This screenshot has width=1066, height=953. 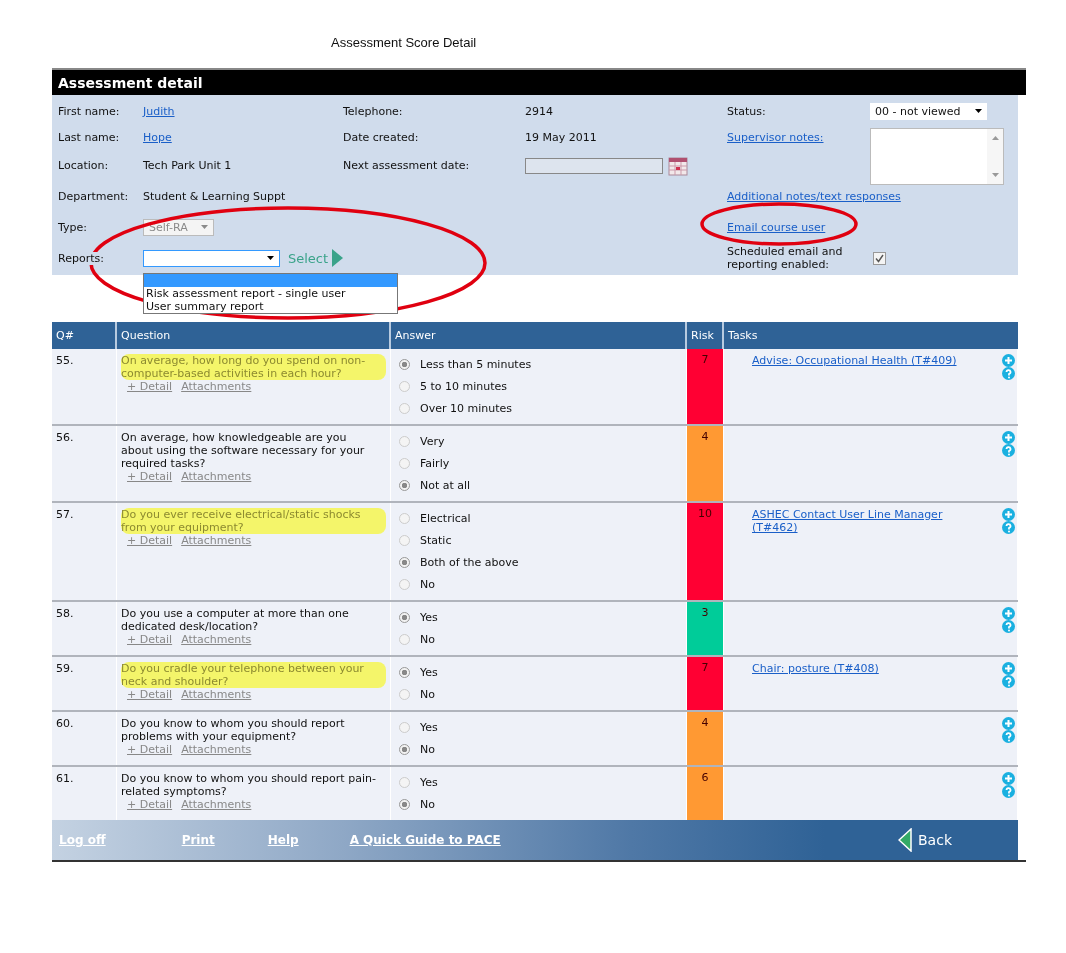 What do you see at coordinates (211, 258) in the screenshot?
I see `reports-select` at bounding box center [211, 258].